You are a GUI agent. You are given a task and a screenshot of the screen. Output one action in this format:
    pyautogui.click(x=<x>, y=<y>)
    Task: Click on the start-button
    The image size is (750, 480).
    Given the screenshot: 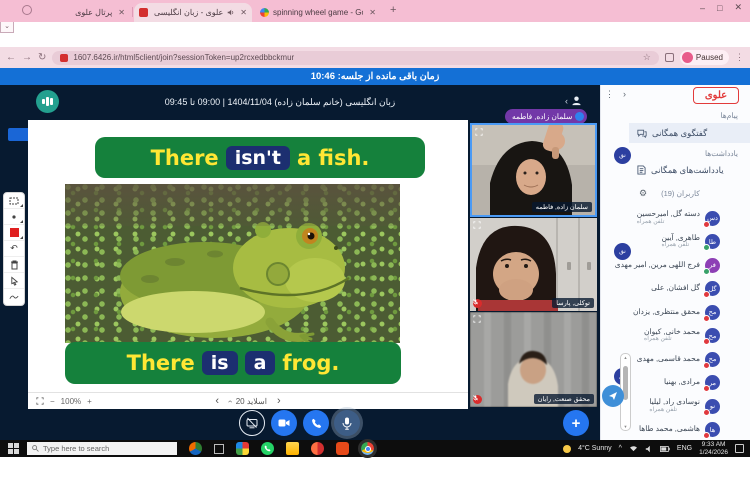 What is the action you would take?
    pyautogui.click(x=13, y=448)
    